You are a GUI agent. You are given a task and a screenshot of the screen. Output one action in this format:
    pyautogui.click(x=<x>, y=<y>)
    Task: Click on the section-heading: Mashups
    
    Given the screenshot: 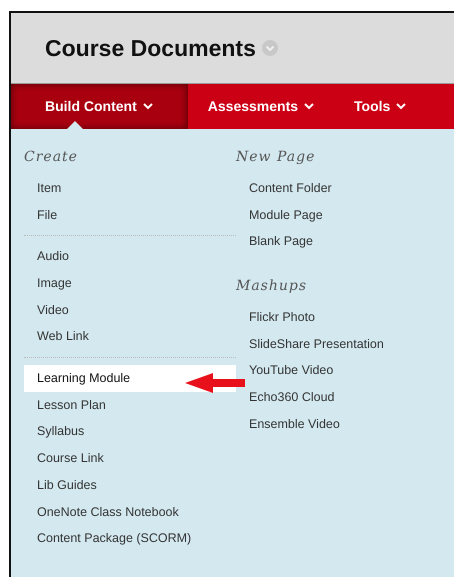 What is the action you would take?
    pyautogui.click(x=272, y=286)
    